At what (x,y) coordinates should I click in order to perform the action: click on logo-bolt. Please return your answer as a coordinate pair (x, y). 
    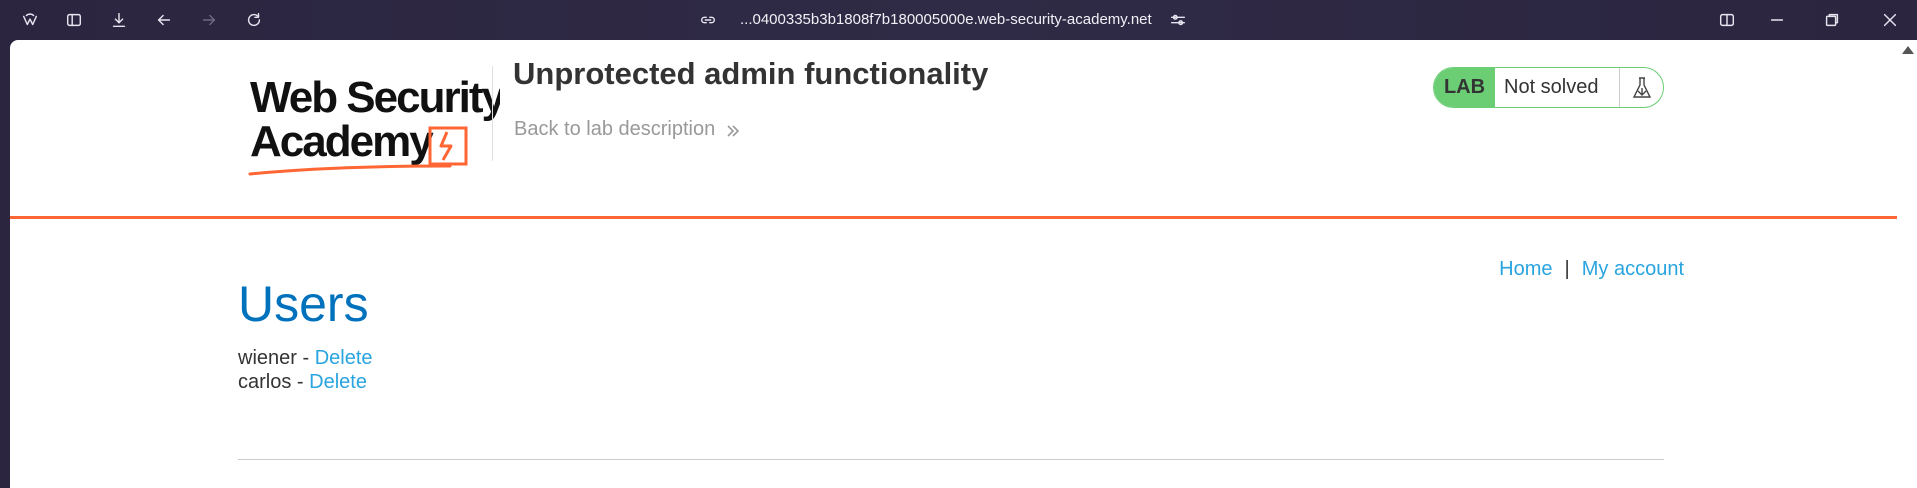
    Looking at the image, I should click on (446, 146).